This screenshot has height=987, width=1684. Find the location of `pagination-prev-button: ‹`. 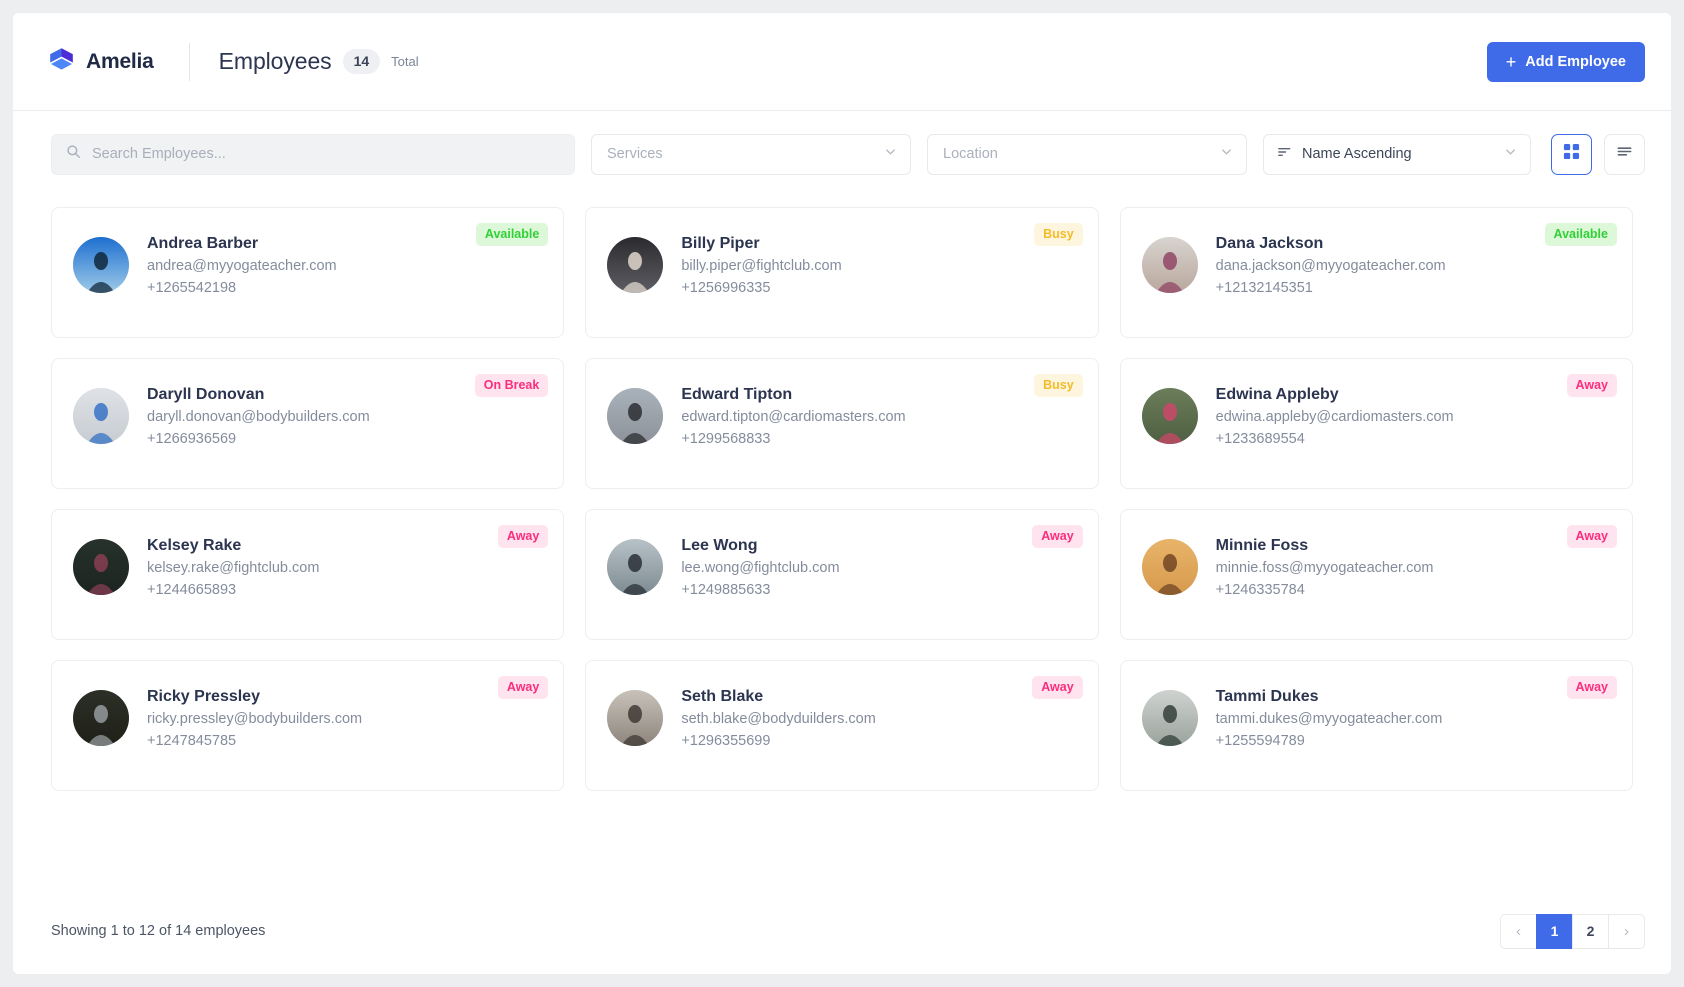

pagination-prev-button: ‹ is located at coordinates (1518, 931).